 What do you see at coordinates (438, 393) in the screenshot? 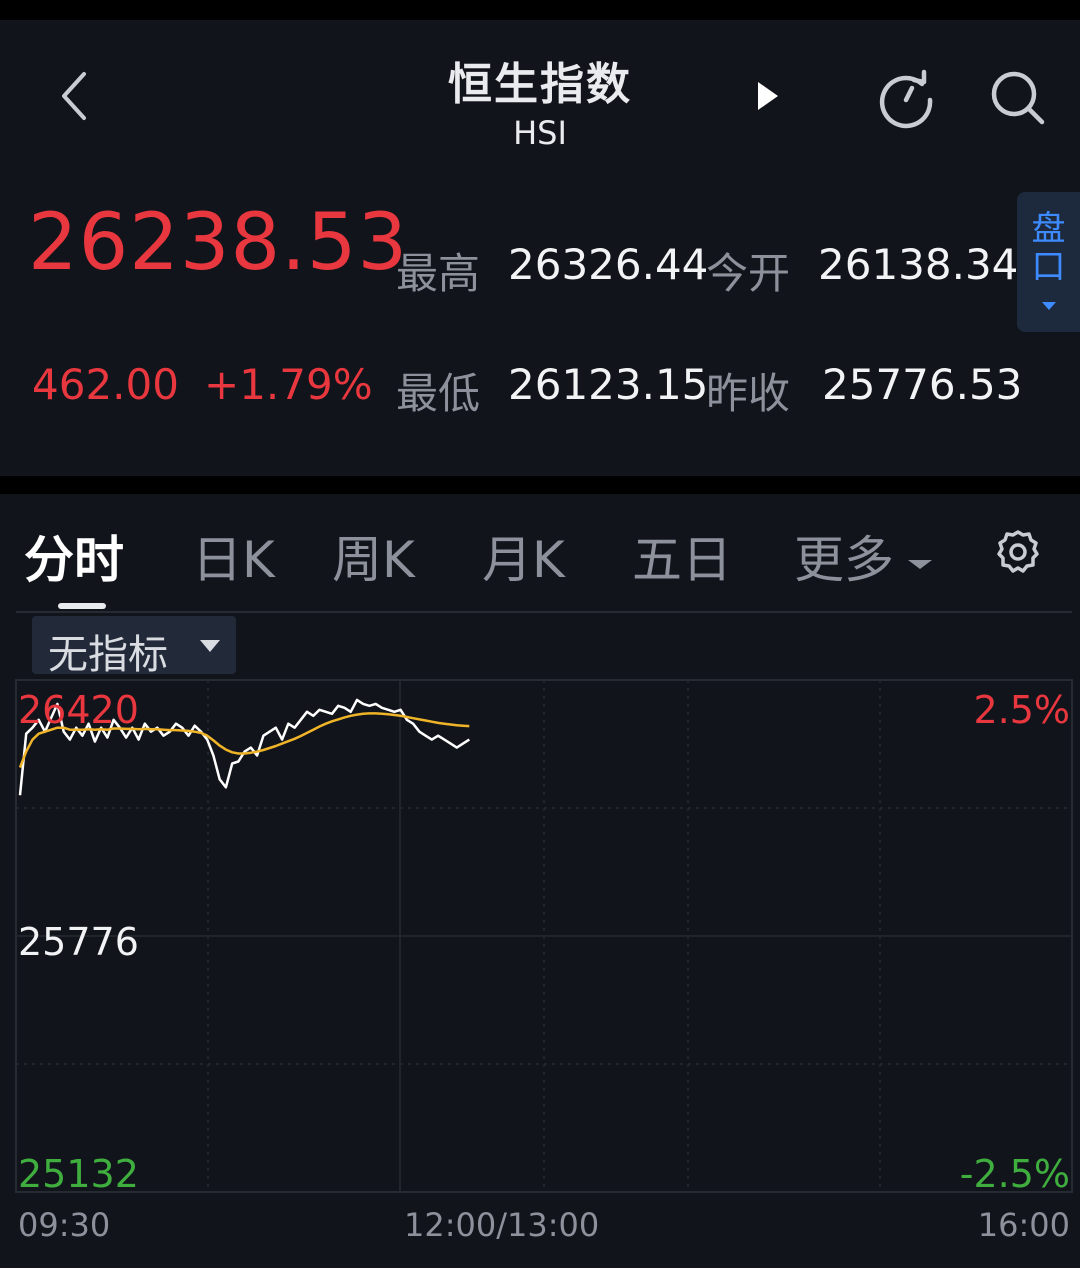
I see `low-label: 最低` at bounding box center [438, 393].